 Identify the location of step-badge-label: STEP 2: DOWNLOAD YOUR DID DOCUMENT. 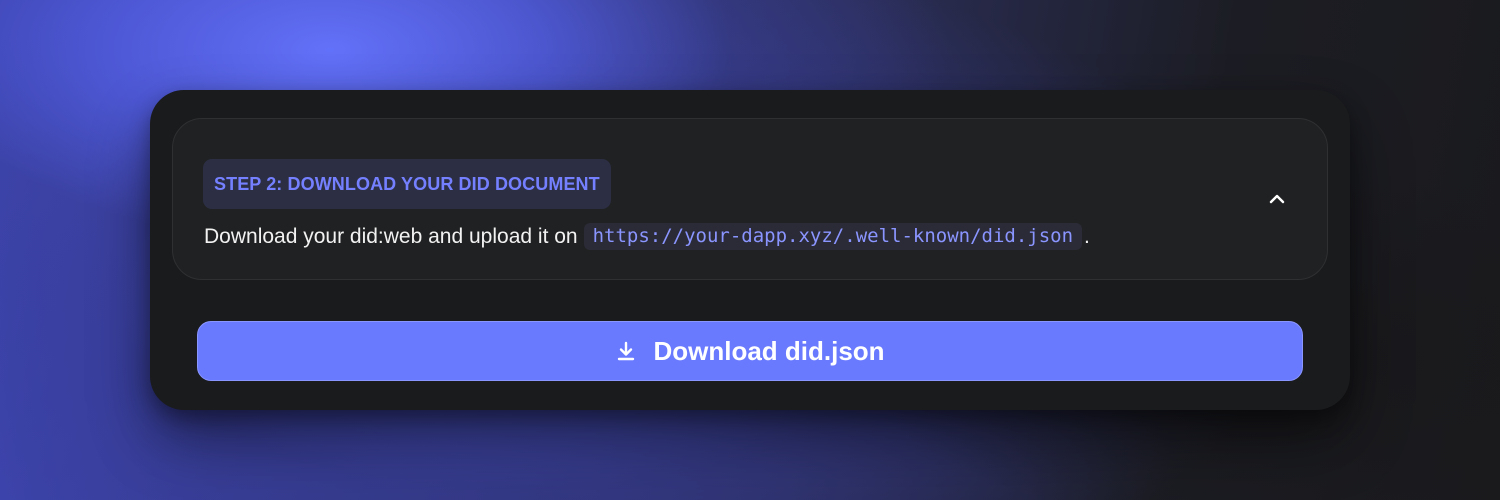
(407, 183).